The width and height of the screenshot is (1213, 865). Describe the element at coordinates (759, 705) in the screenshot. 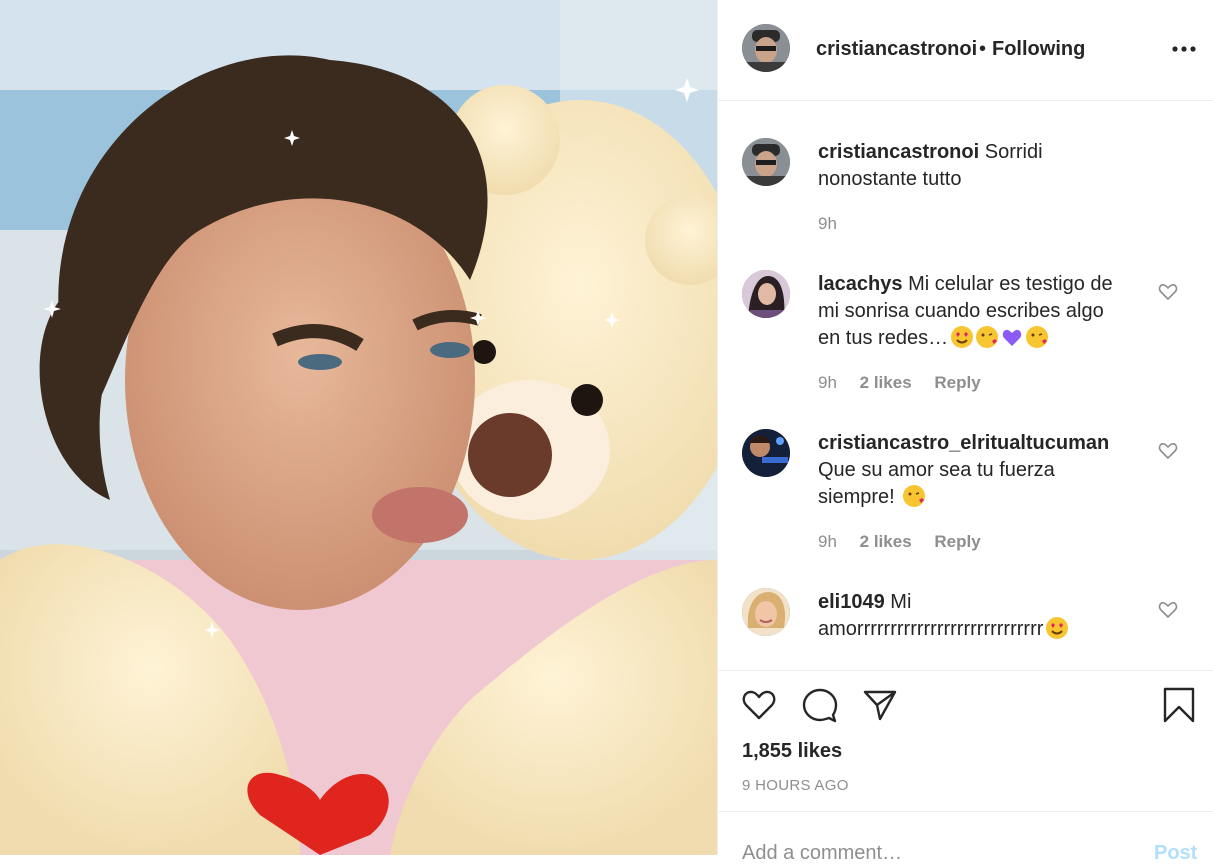

I see `heart-icon` at that location.